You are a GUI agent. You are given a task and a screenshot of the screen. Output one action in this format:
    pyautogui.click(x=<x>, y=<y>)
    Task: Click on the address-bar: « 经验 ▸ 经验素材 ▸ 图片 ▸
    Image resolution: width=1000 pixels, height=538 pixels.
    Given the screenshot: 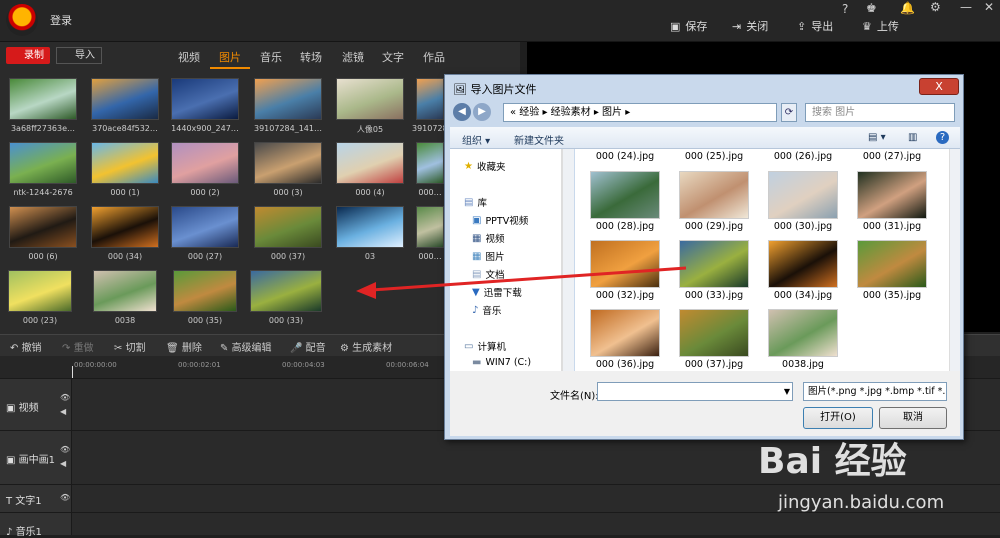 What is the action you would take?
    pyautogui.click(x=640, y=112)
    